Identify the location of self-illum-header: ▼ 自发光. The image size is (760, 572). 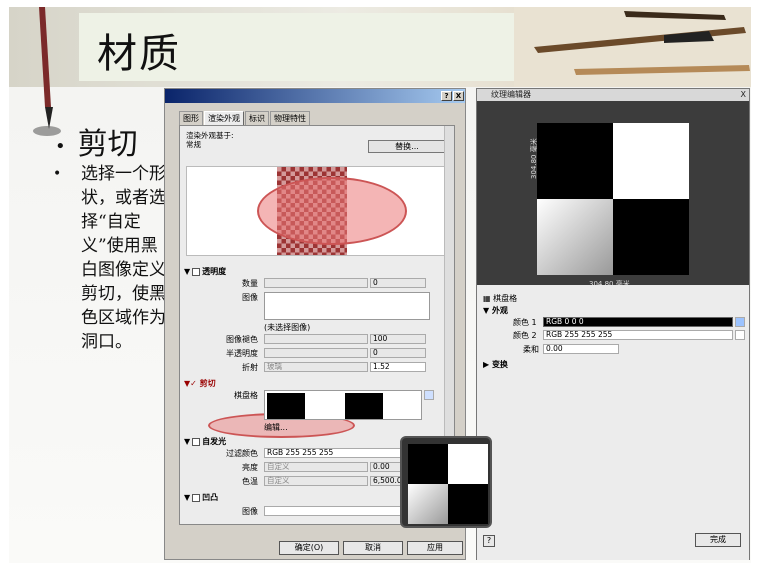
(205, 441).